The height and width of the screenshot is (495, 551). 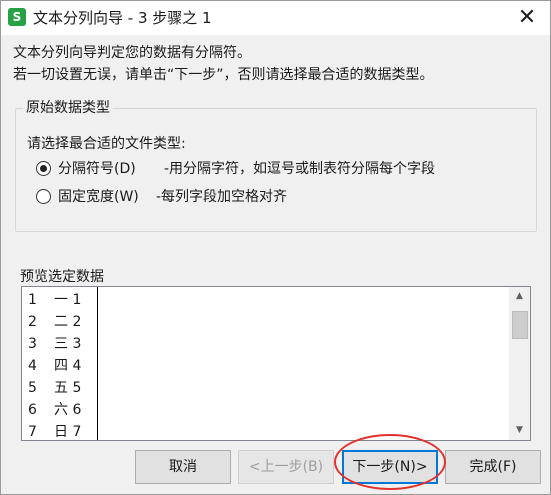 What do you see at coordinates (68, 322) in the screenshot?
I see `row-text: 二 2` at bounding box center [68, 322].